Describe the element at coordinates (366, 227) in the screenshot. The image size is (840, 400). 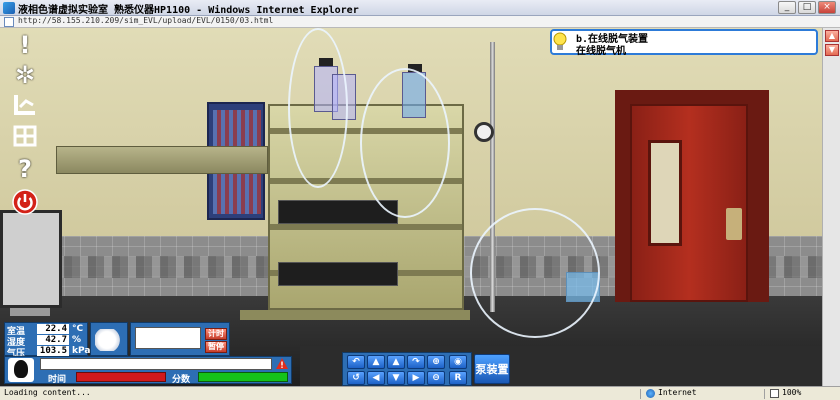
I see `instrument-shelf` at that location.